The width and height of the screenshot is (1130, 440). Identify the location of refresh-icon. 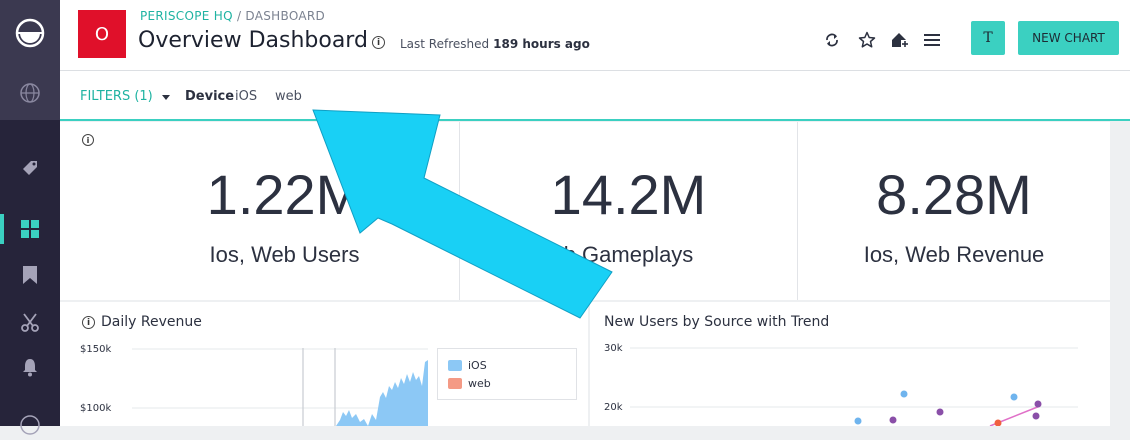
(832, 40).